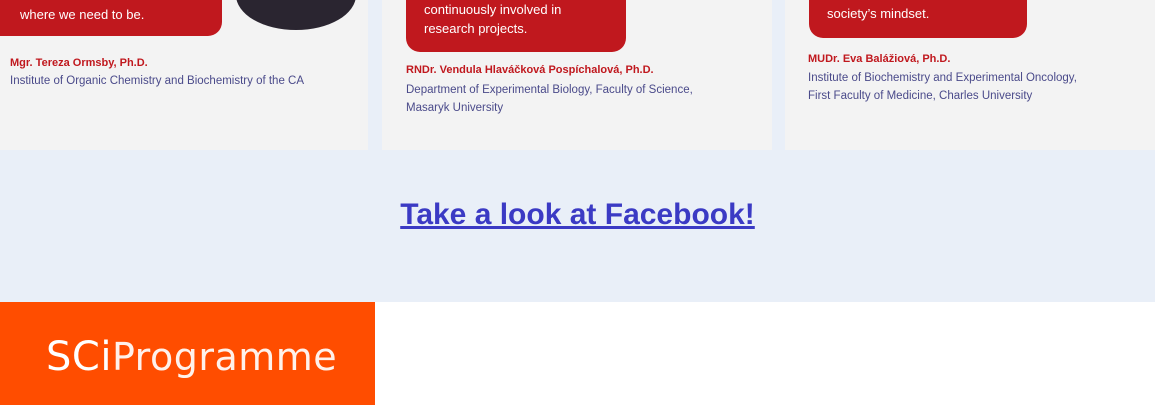  Describe the element at coordinates (476, 28) in the screenshot. I see `quote-text: research projects.` at that location.